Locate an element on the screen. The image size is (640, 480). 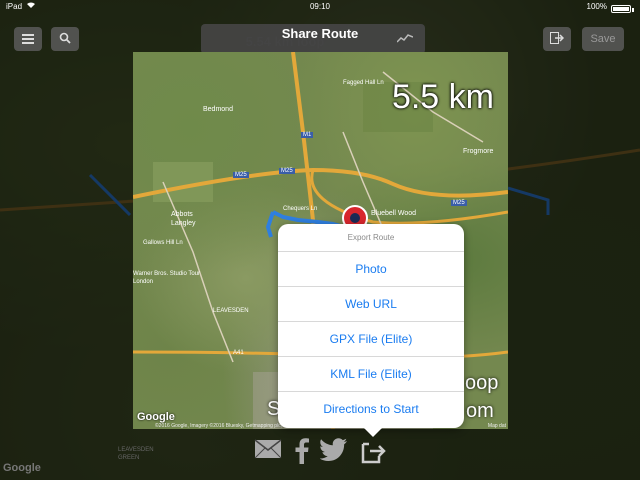
road-label-gallows-hill: Gallows Hill Ln is located at coordinates (163, 243).